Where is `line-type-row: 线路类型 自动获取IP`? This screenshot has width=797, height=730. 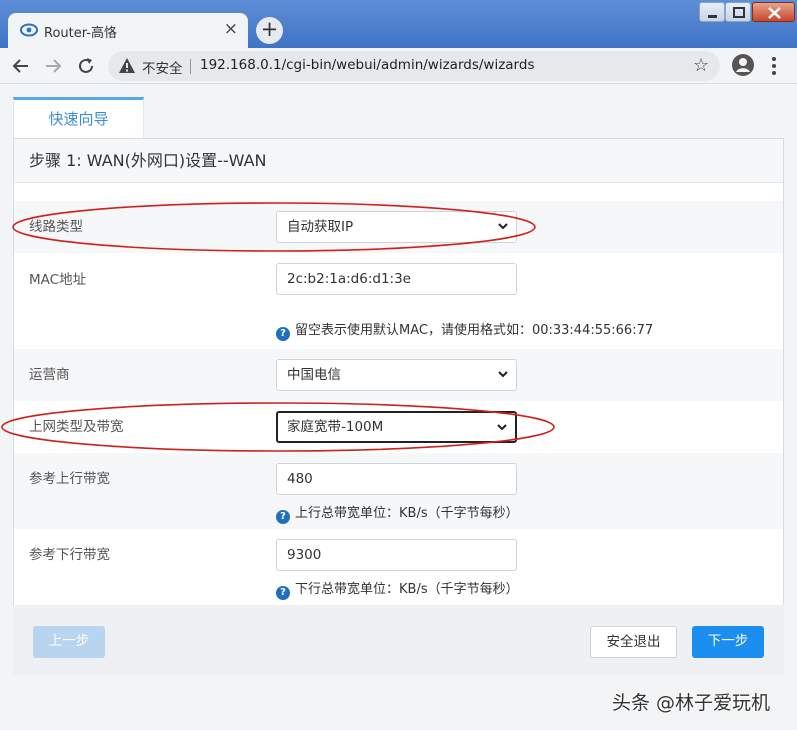 line-type-row: 线路类型 自动获取IP is located at coordinates (398, 227).